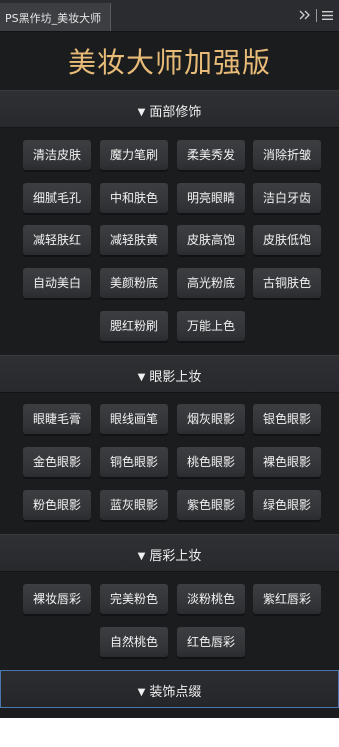 This screenshot has height=747, width=339. What do you see at coordinates (211, 155) in the screenshot?
I see `face-button: 柔美秀发` at bounding box center [211, 155].